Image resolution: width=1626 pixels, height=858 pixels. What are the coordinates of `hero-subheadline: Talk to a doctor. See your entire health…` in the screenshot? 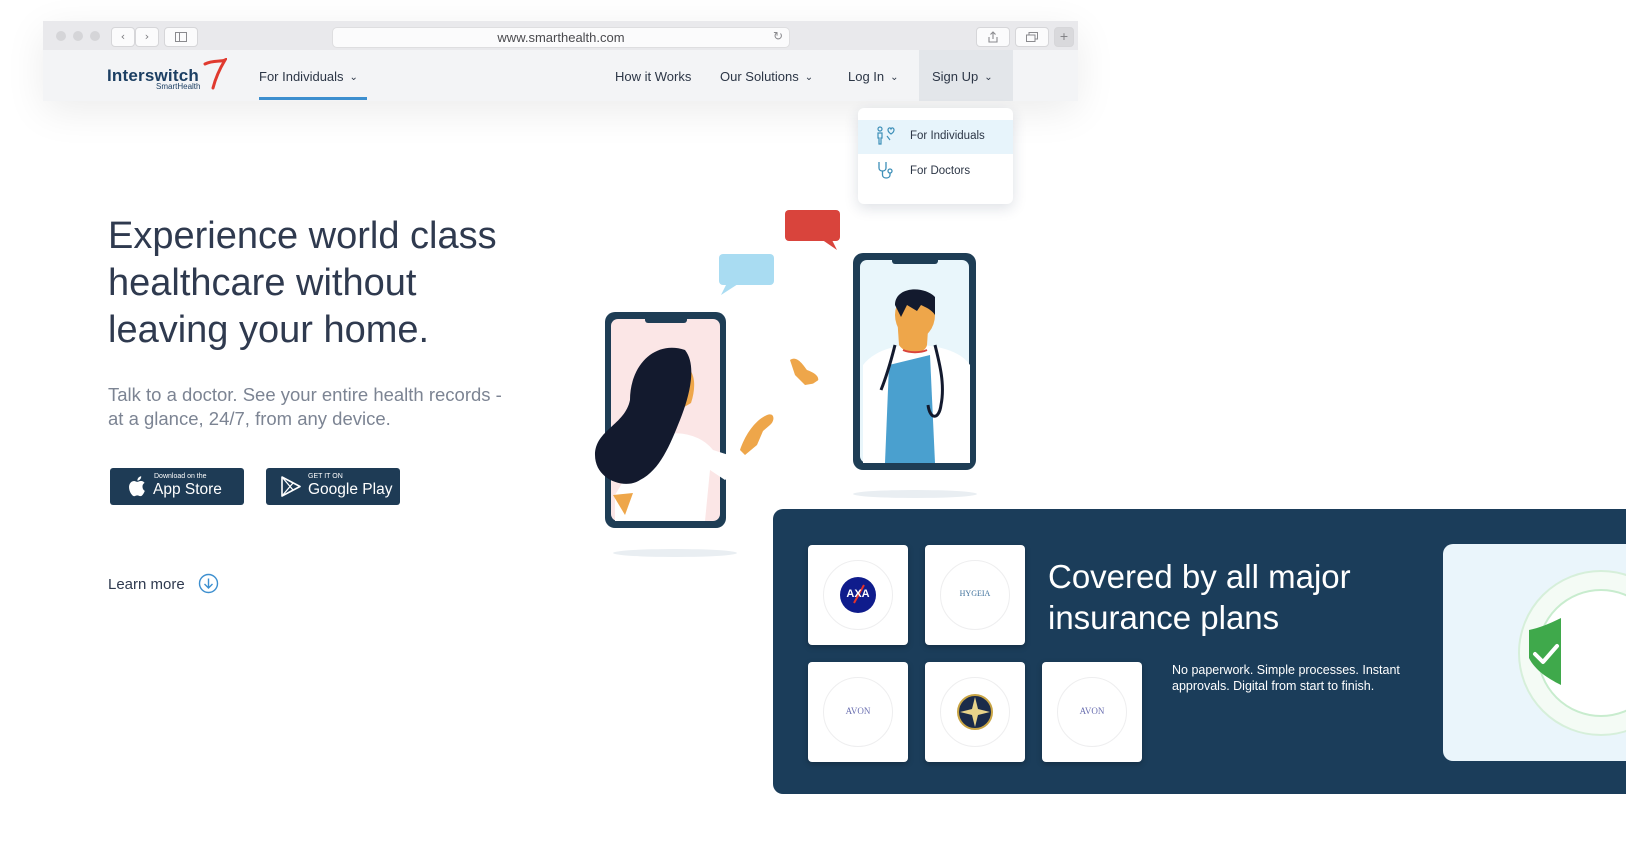 It's located at (338, 407).